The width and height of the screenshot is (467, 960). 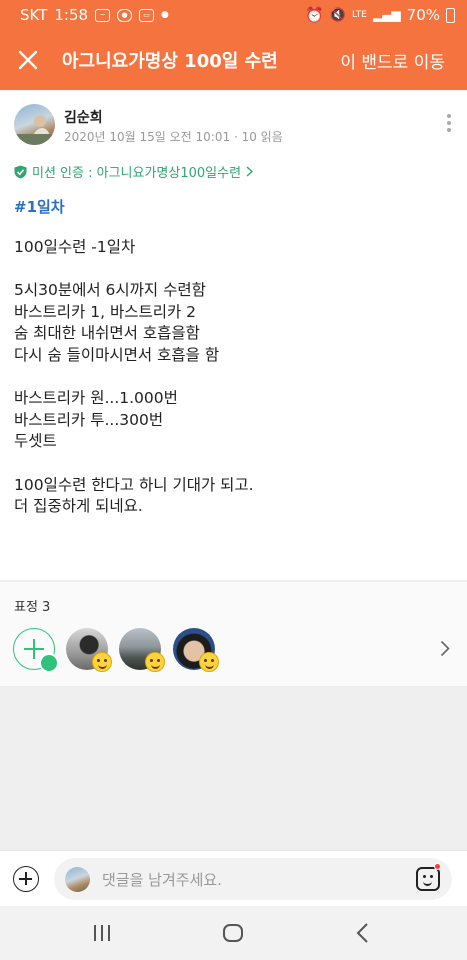 I want to click on comment-input: 댓글을 남겨주세요., so click(x=253, y=879).